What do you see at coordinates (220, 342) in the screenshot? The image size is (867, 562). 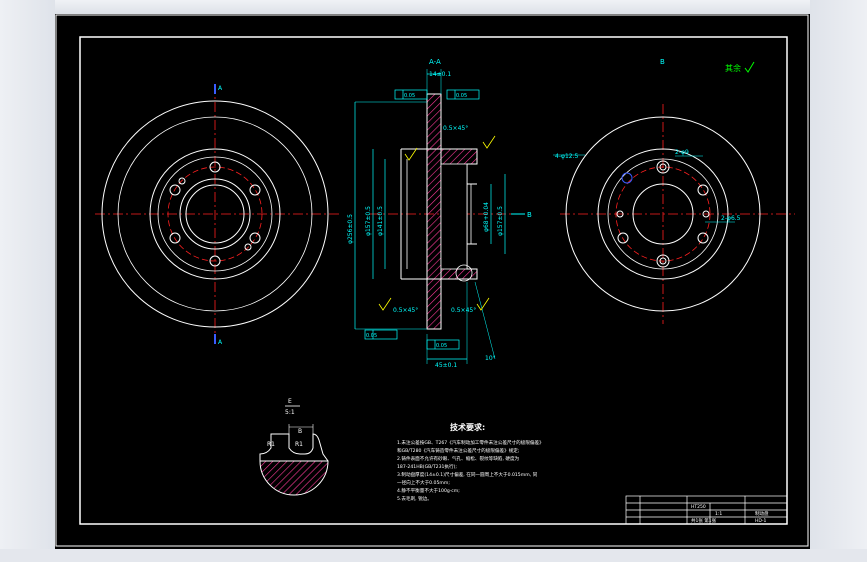 I see `section-mark-bottom: A` at bounding box center [220, 342].